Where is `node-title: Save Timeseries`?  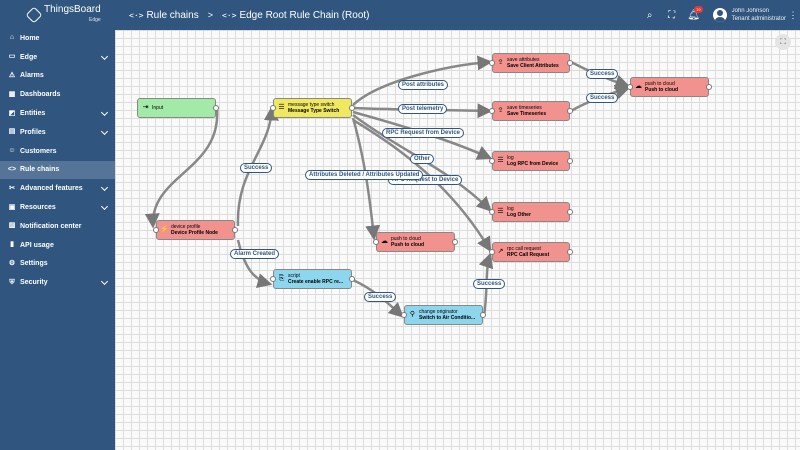
node-title: Save Timeseries is located at coordinates (527, 114).